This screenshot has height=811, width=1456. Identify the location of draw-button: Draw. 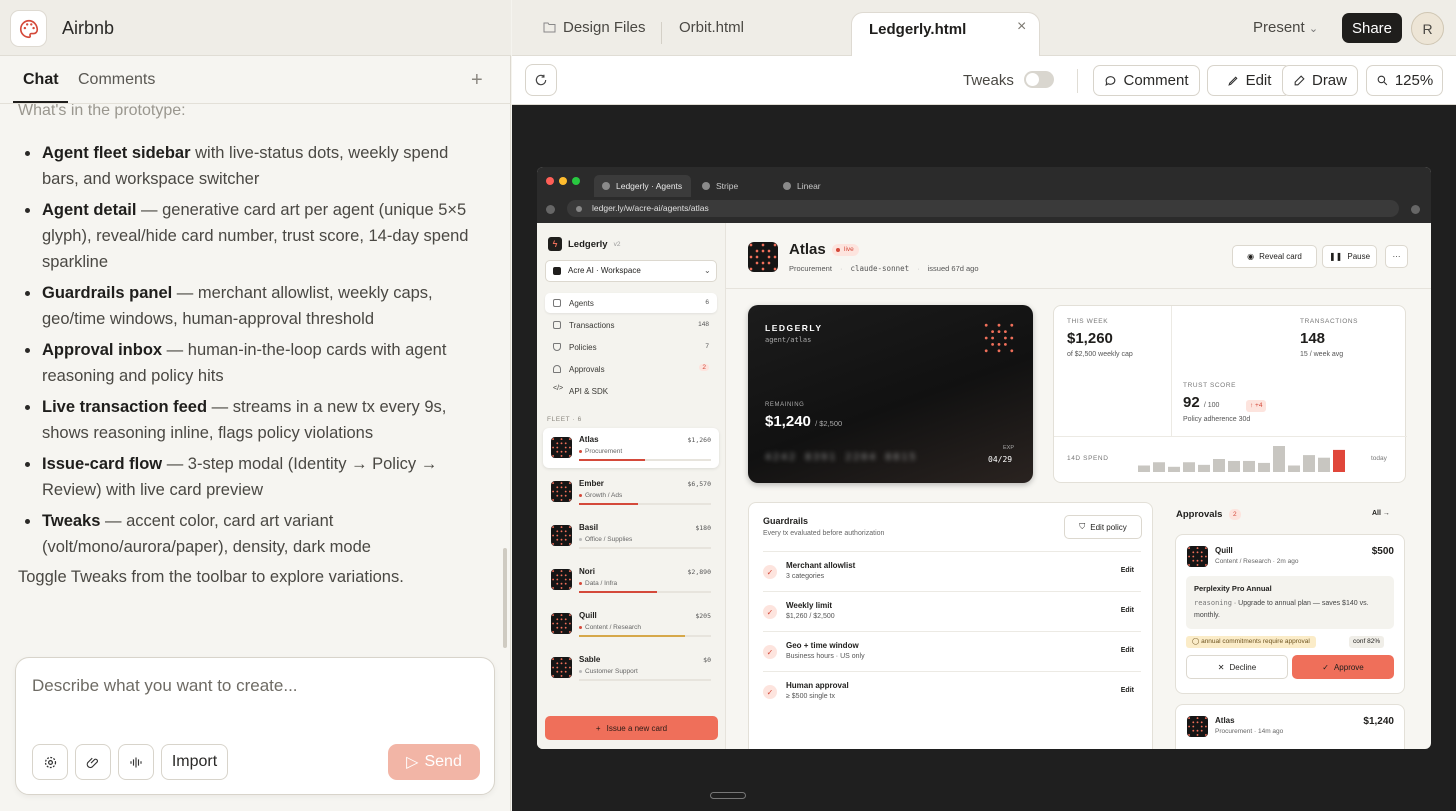
(1320, 80).